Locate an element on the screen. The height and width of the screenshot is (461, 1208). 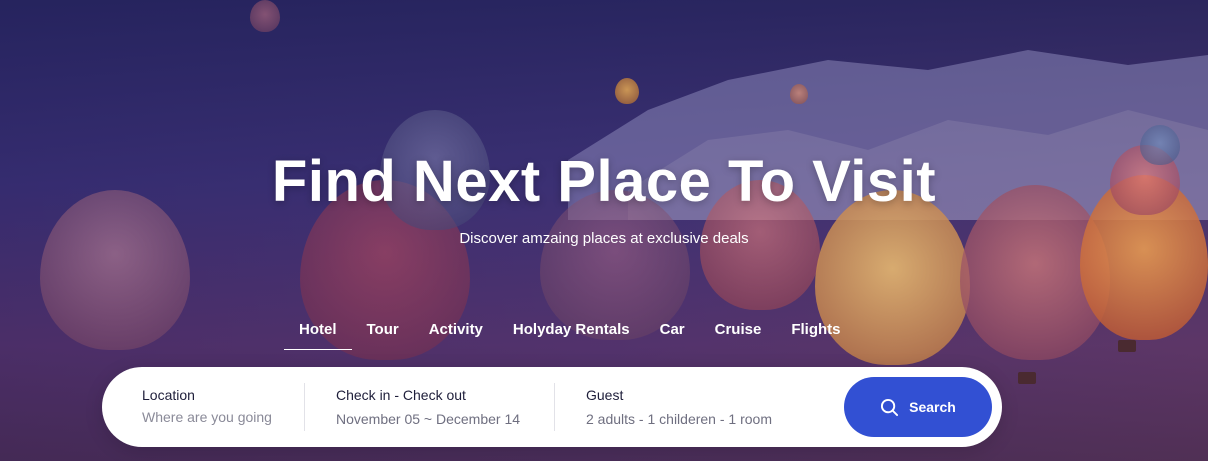
guest-value: 2 adults - 1 childeren - 1 room is located at coordinates (679, 419).